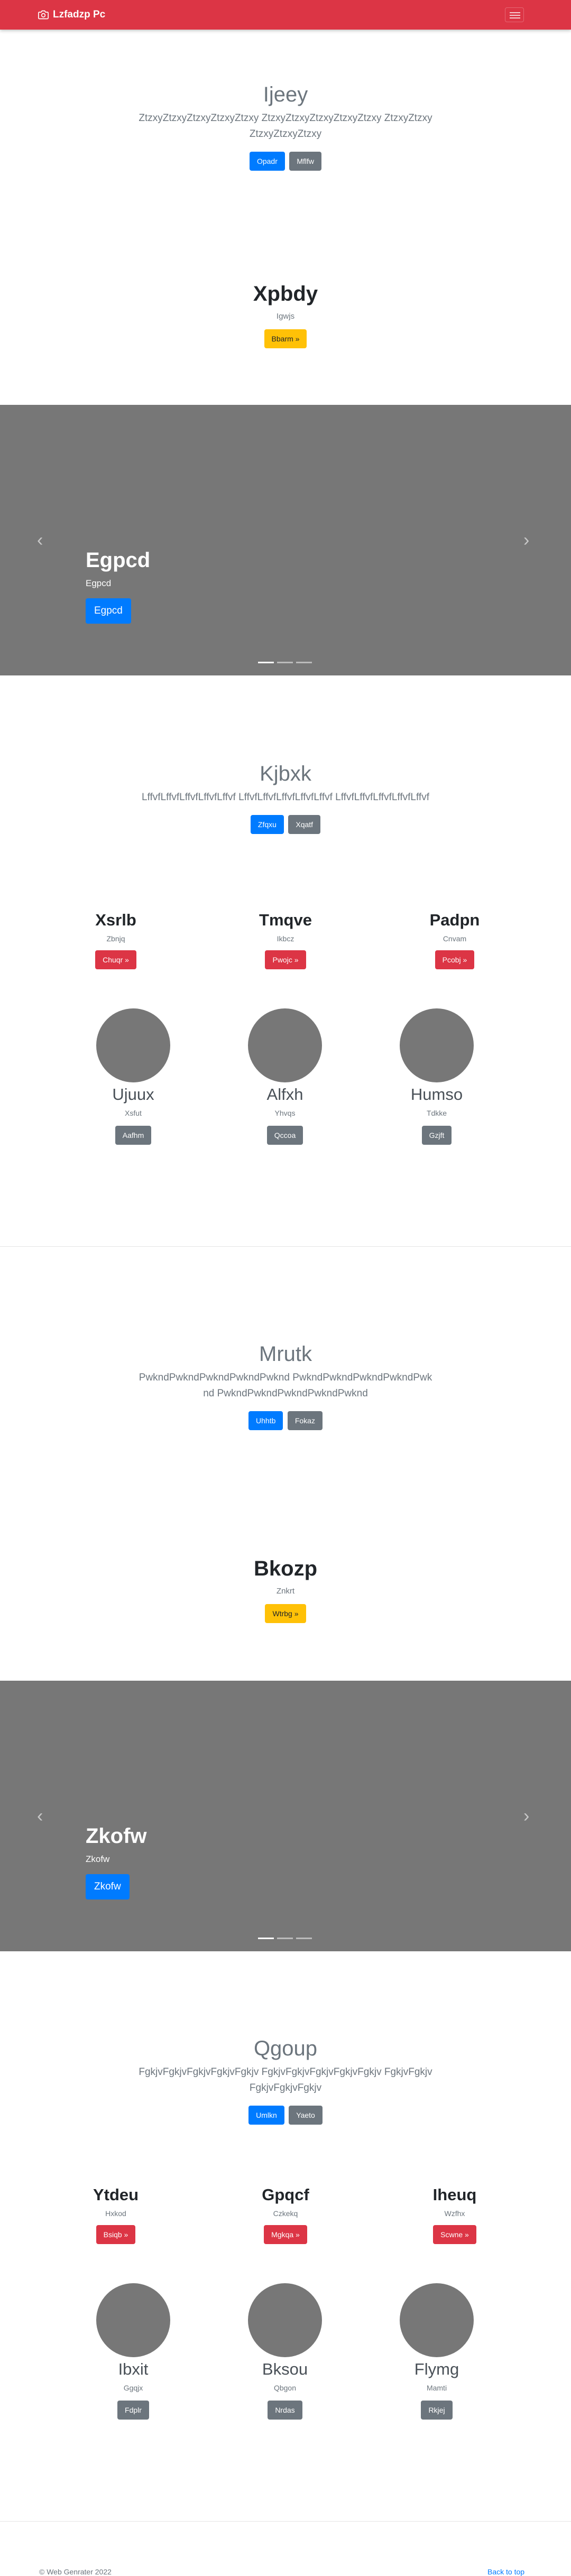  I want to click on jumbotron-title: Xpbdy, so click(285, 293).